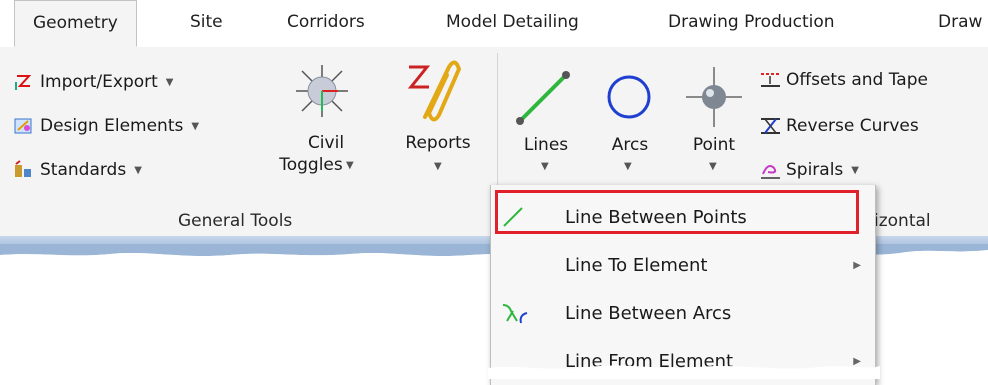 This screenshot has height=385, width=988. What do you see at coordinates (83, 170) in the screenshot?
I see `standards-label: Standards` at bounding box center [83, 170].